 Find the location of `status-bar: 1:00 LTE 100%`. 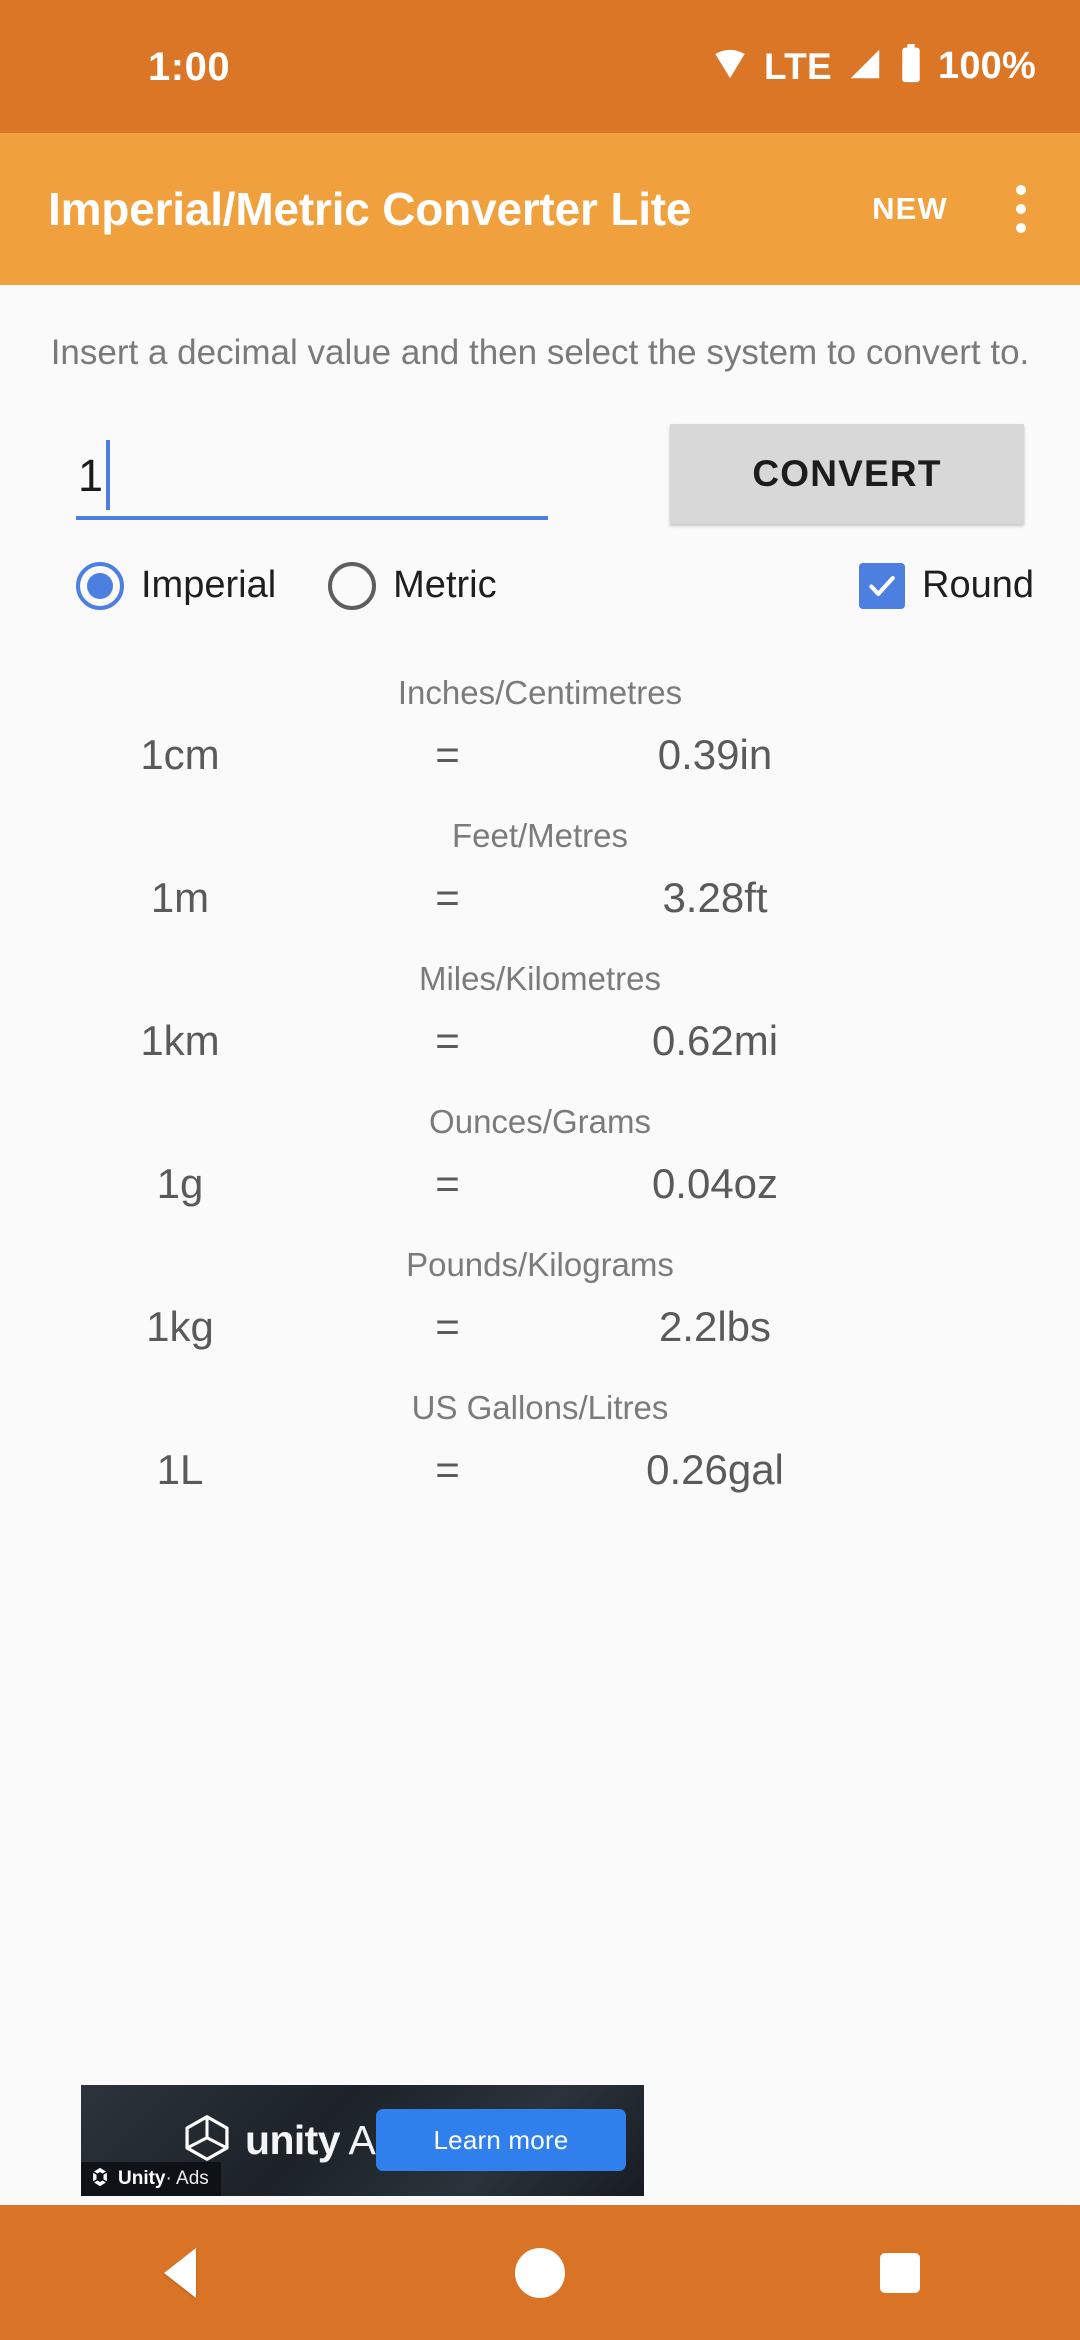

status-bar: 1:00 LTE 100% is located at coordinates (540, 66).